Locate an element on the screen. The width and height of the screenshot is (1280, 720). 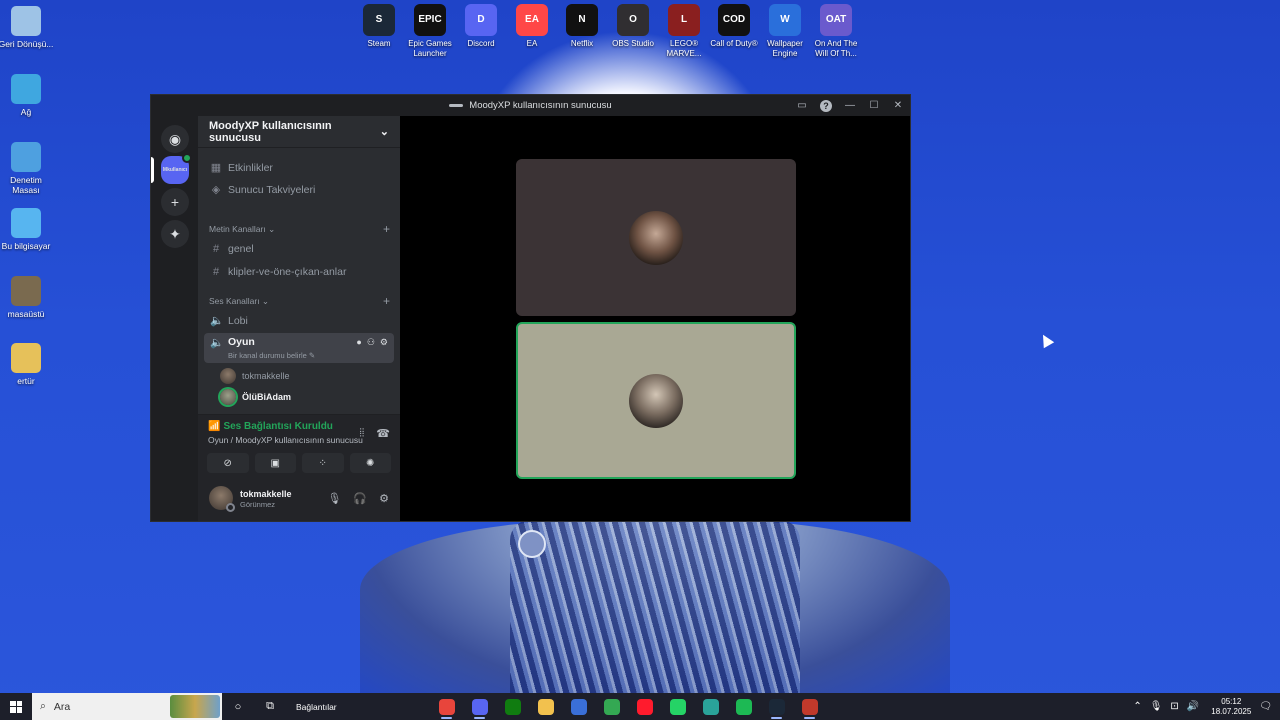
server-name: MoodyXP kullanıcısının sunucusu is located at coordinates (270, 131).